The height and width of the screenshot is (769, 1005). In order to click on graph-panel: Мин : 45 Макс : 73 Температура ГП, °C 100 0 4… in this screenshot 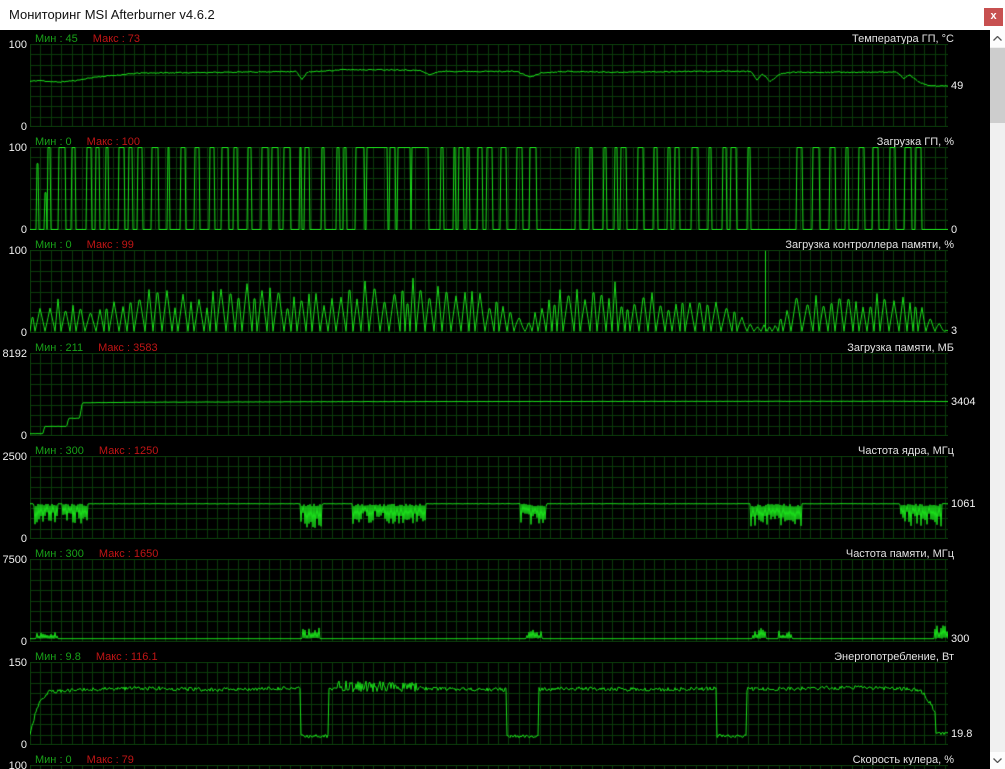, I will do `click(495, 81)`.